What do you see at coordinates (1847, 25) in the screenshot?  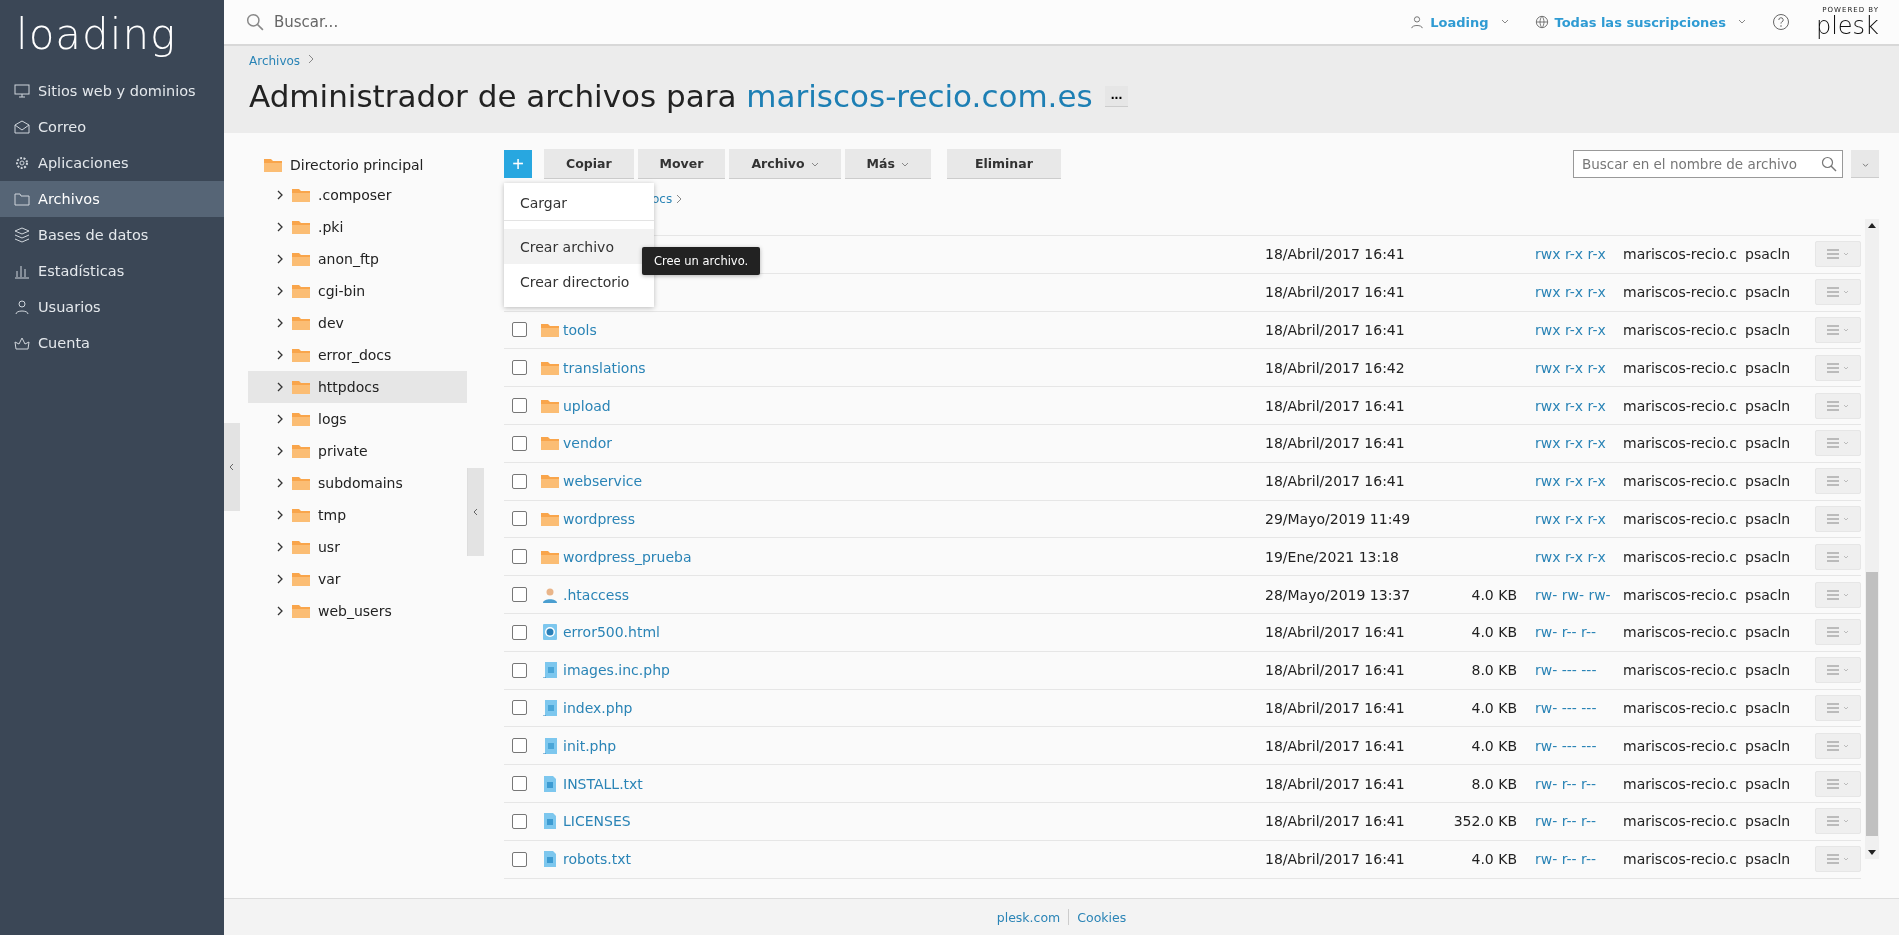 I see `brand-logo: plesk` at bounding box center [1847, 25].